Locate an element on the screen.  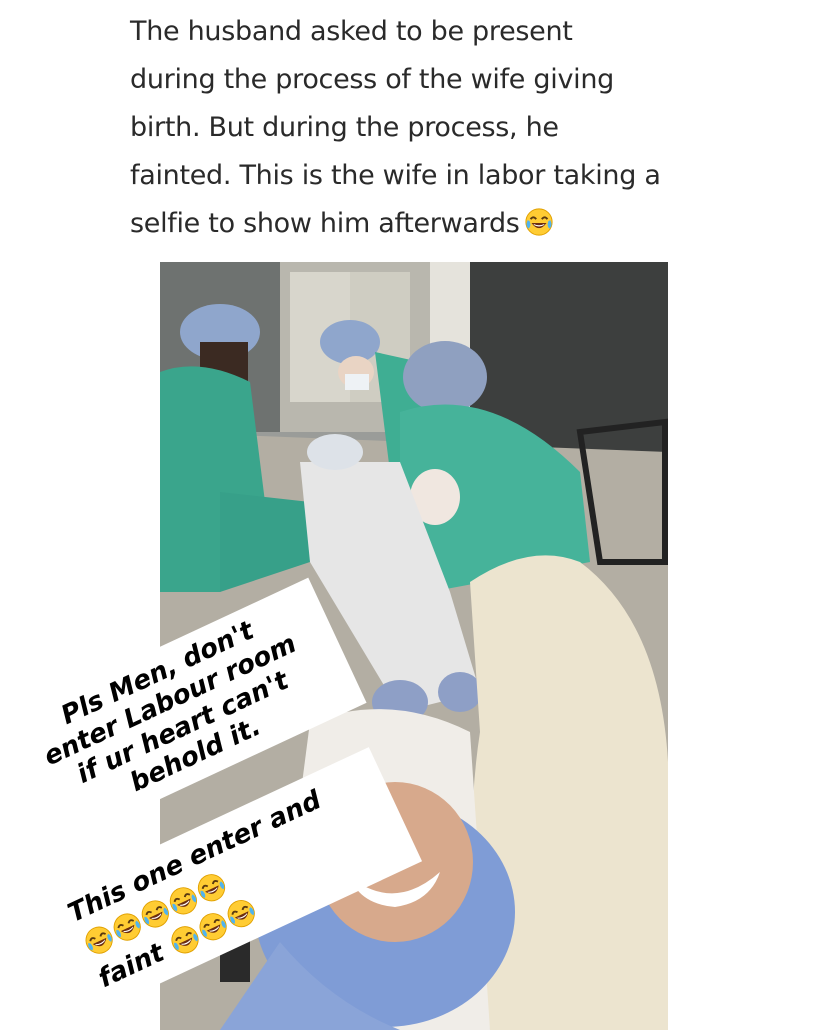
caption-line-text: selfie to show him afterwards is located at coordinates (325, 223).